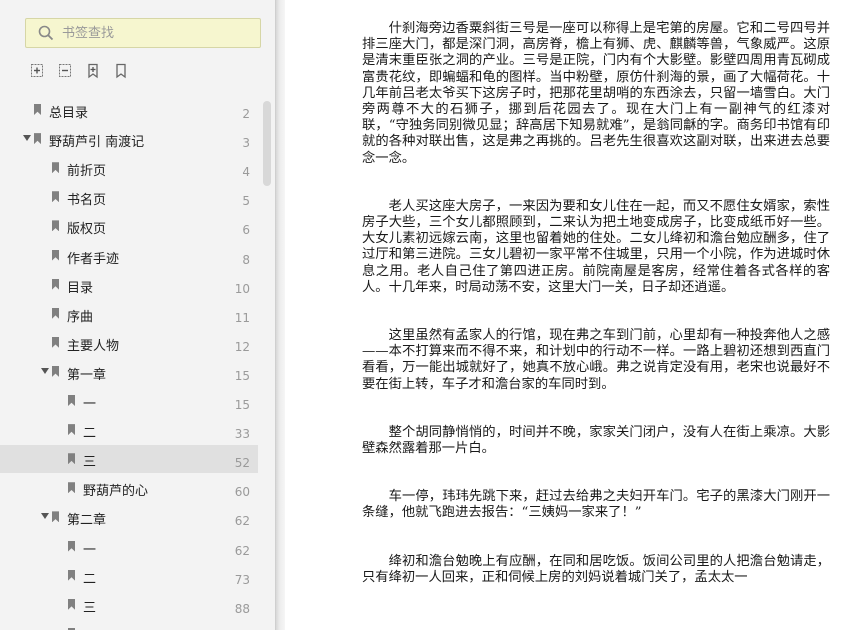 This screenshot has width=850, height=630. Describe the element at coordinates (242, 434) in the screenshot. I see `toc-item-page: 33` at that location.